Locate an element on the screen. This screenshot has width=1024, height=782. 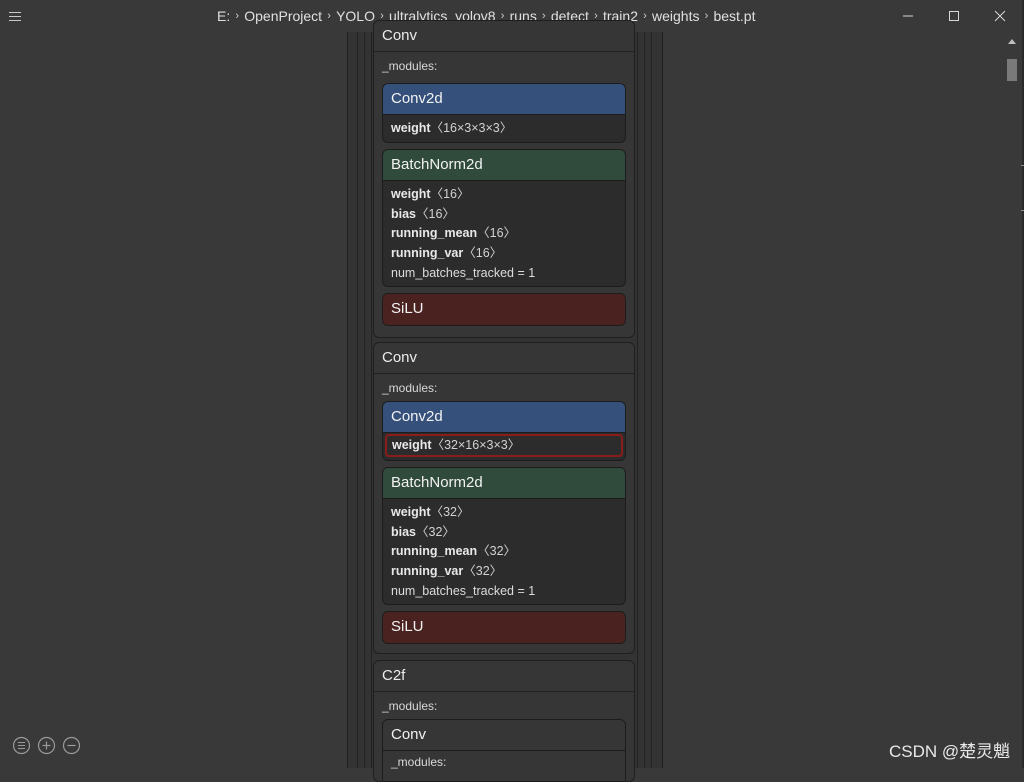
breadcrumb-item-file: best.pt is located at coordinates (734, 16).